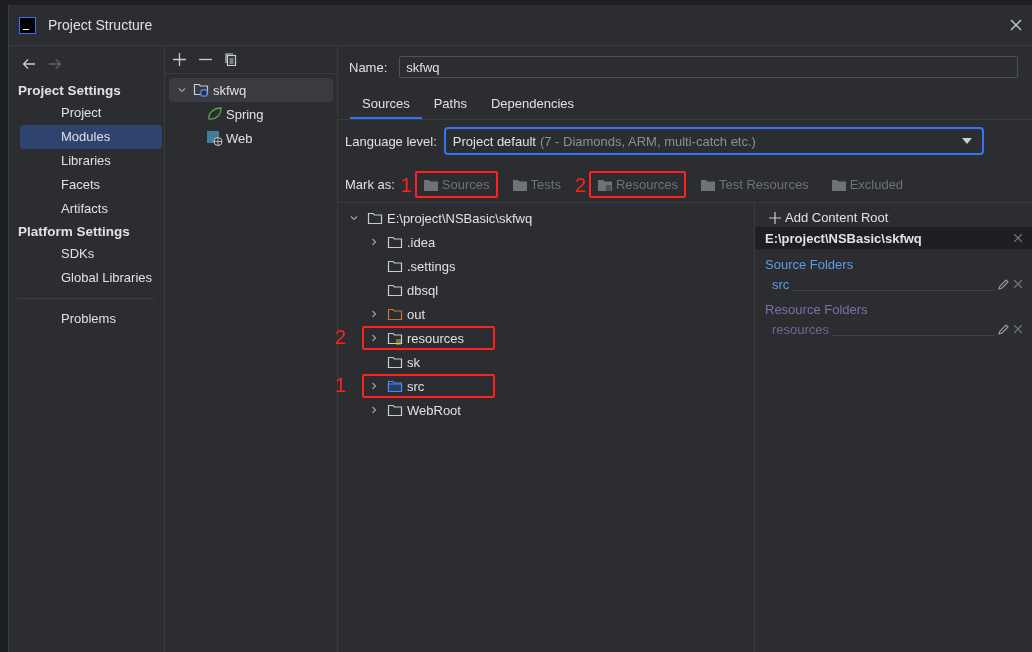 The image size is (1032, 652). I want to click on tree-item: resources, so click(428, 338).